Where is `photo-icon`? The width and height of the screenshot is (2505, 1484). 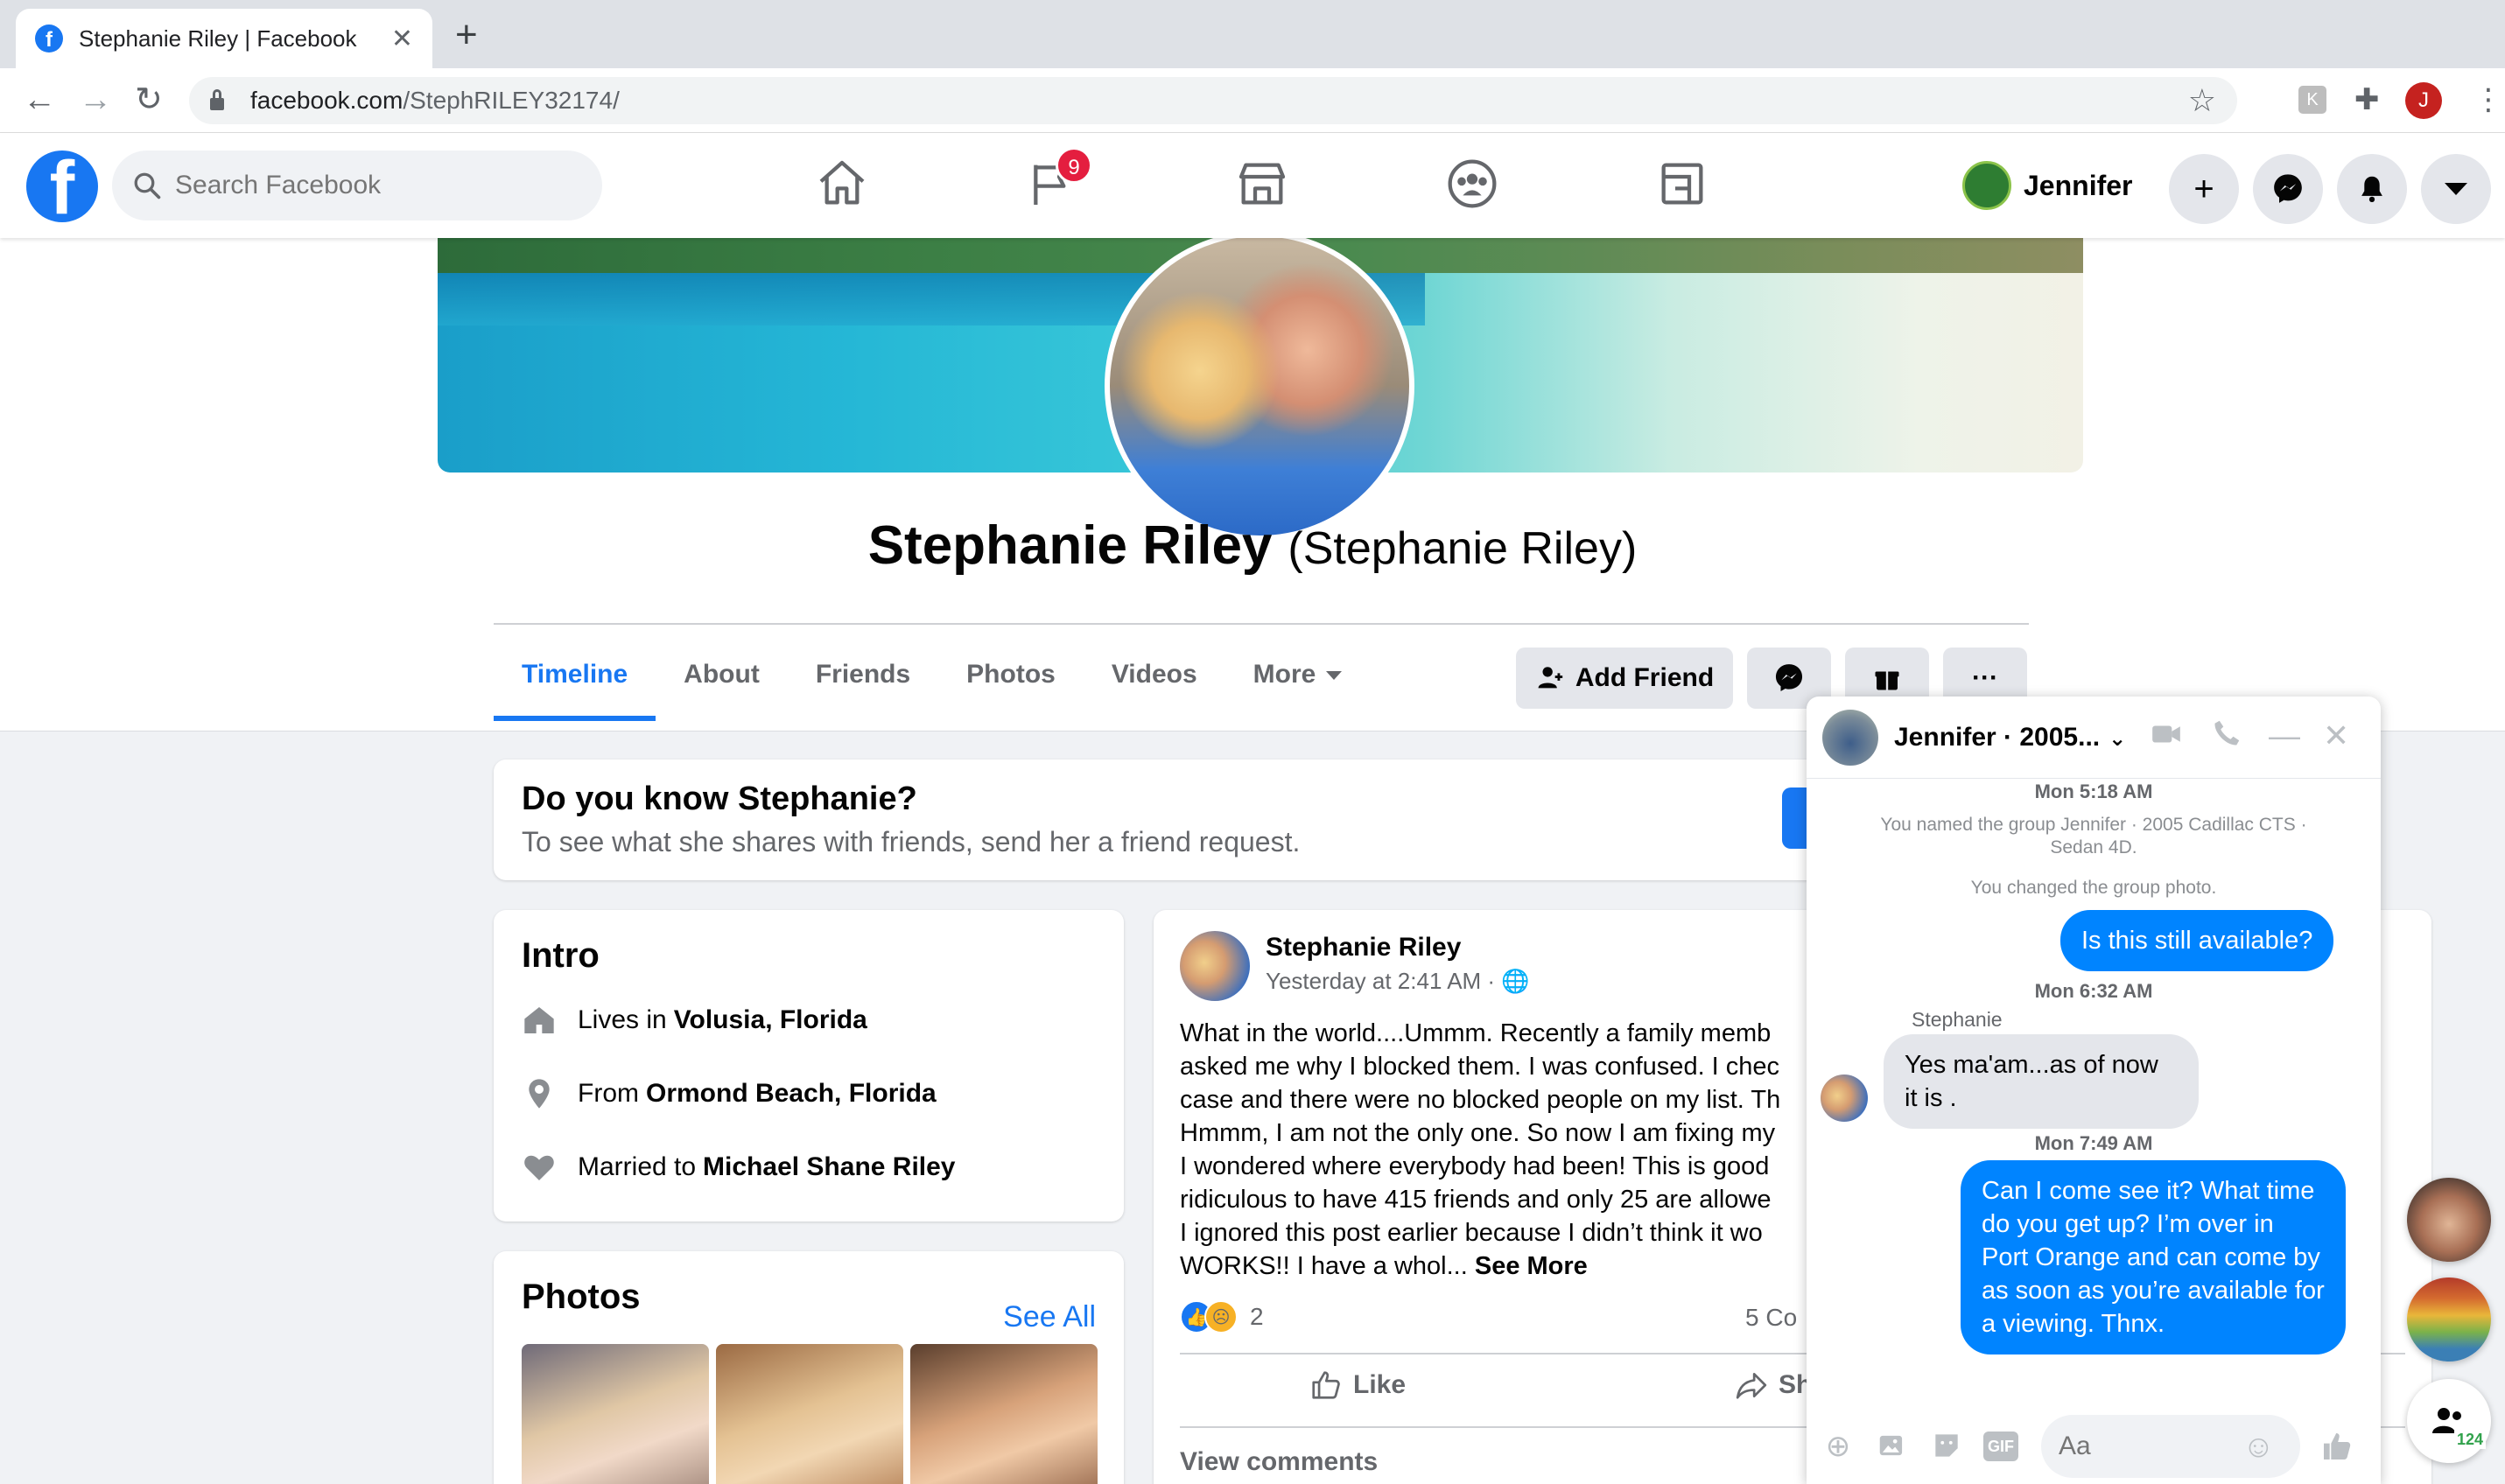
photo-icon is located at coordinates (1892, 1446).